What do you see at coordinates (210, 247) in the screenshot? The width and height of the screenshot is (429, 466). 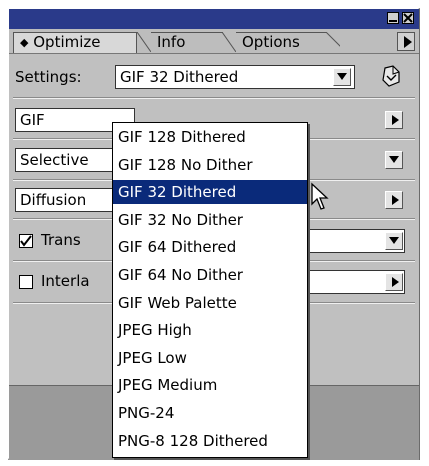 I see `menu-item: GIF 64 Dithered` at bounding box center [210, 247].